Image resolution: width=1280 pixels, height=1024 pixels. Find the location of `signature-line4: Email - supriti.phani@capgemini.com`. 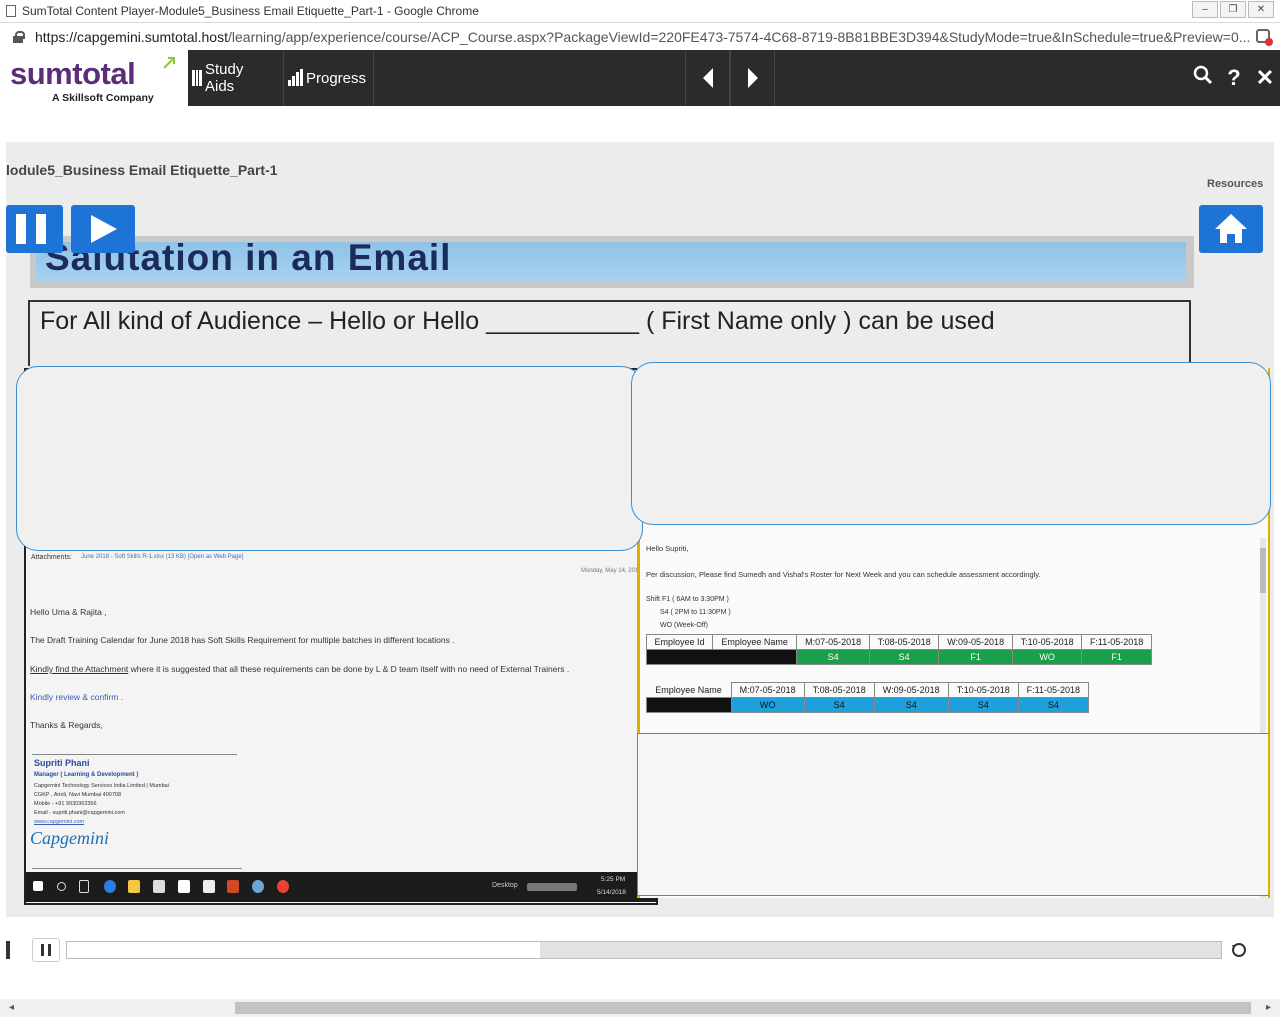

signature-line4: Email - supriti.phani@capgemini.com is located at coordinates (79, 813).